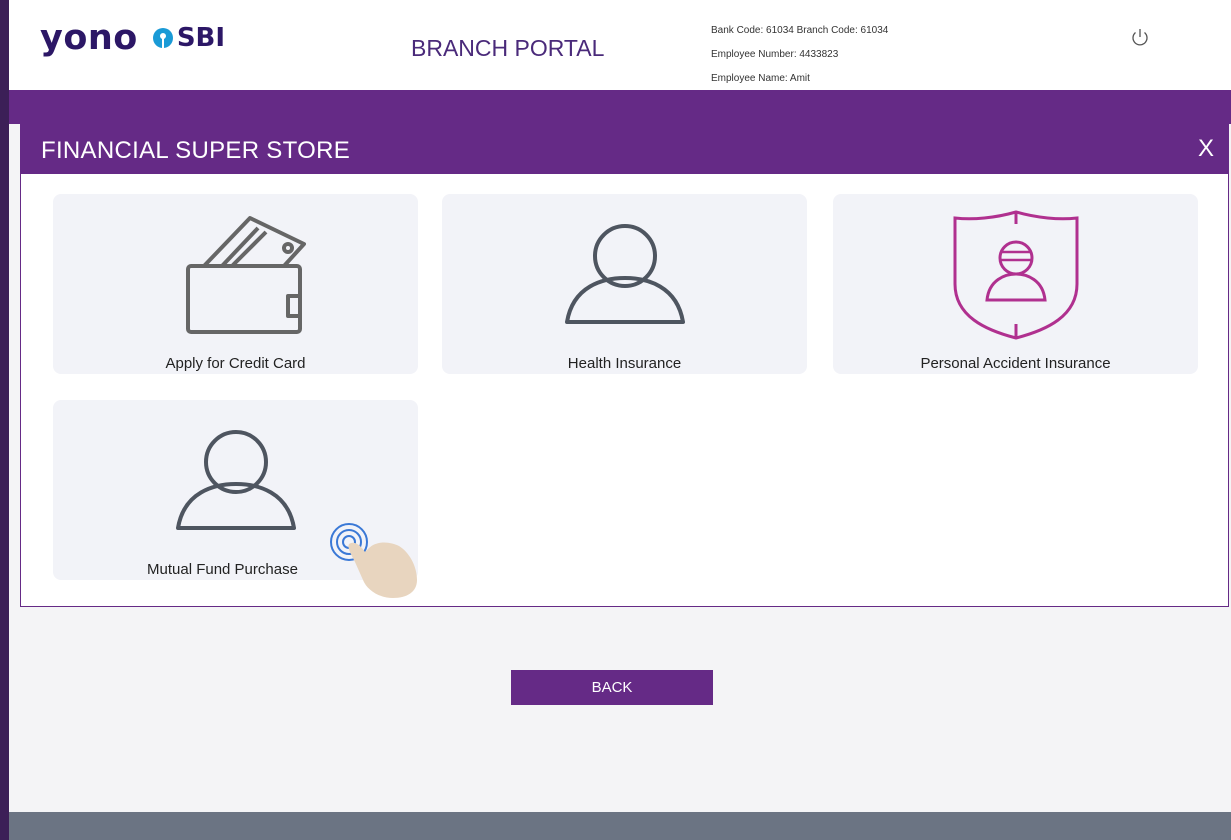 Image resolution: width=1231 pixels, height=840 pixels. I want to click on employee-number: Employee Number: 4433823, so click(775, 54).